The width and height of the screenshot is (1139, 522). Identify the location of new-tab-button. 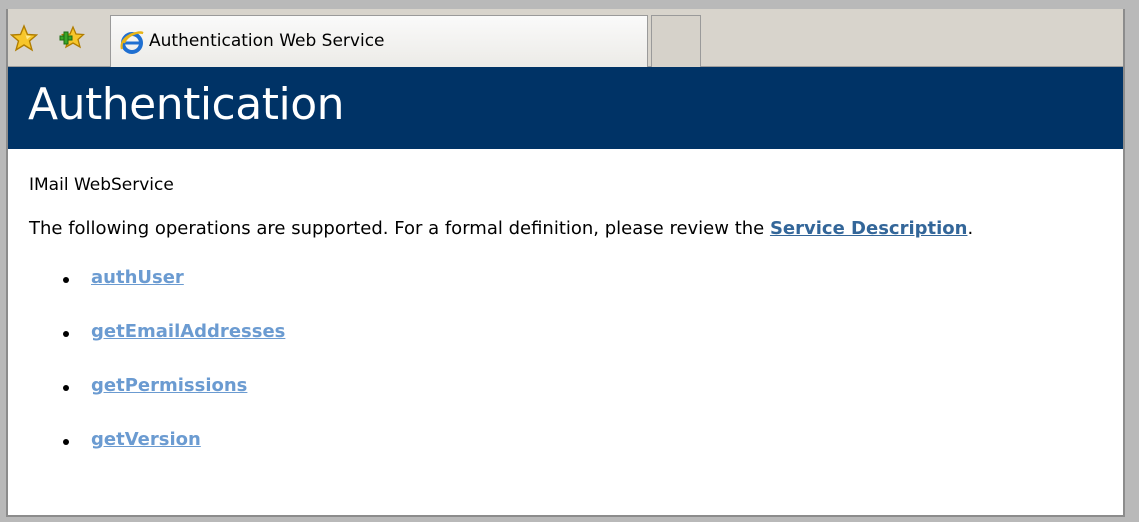
(676, 41).